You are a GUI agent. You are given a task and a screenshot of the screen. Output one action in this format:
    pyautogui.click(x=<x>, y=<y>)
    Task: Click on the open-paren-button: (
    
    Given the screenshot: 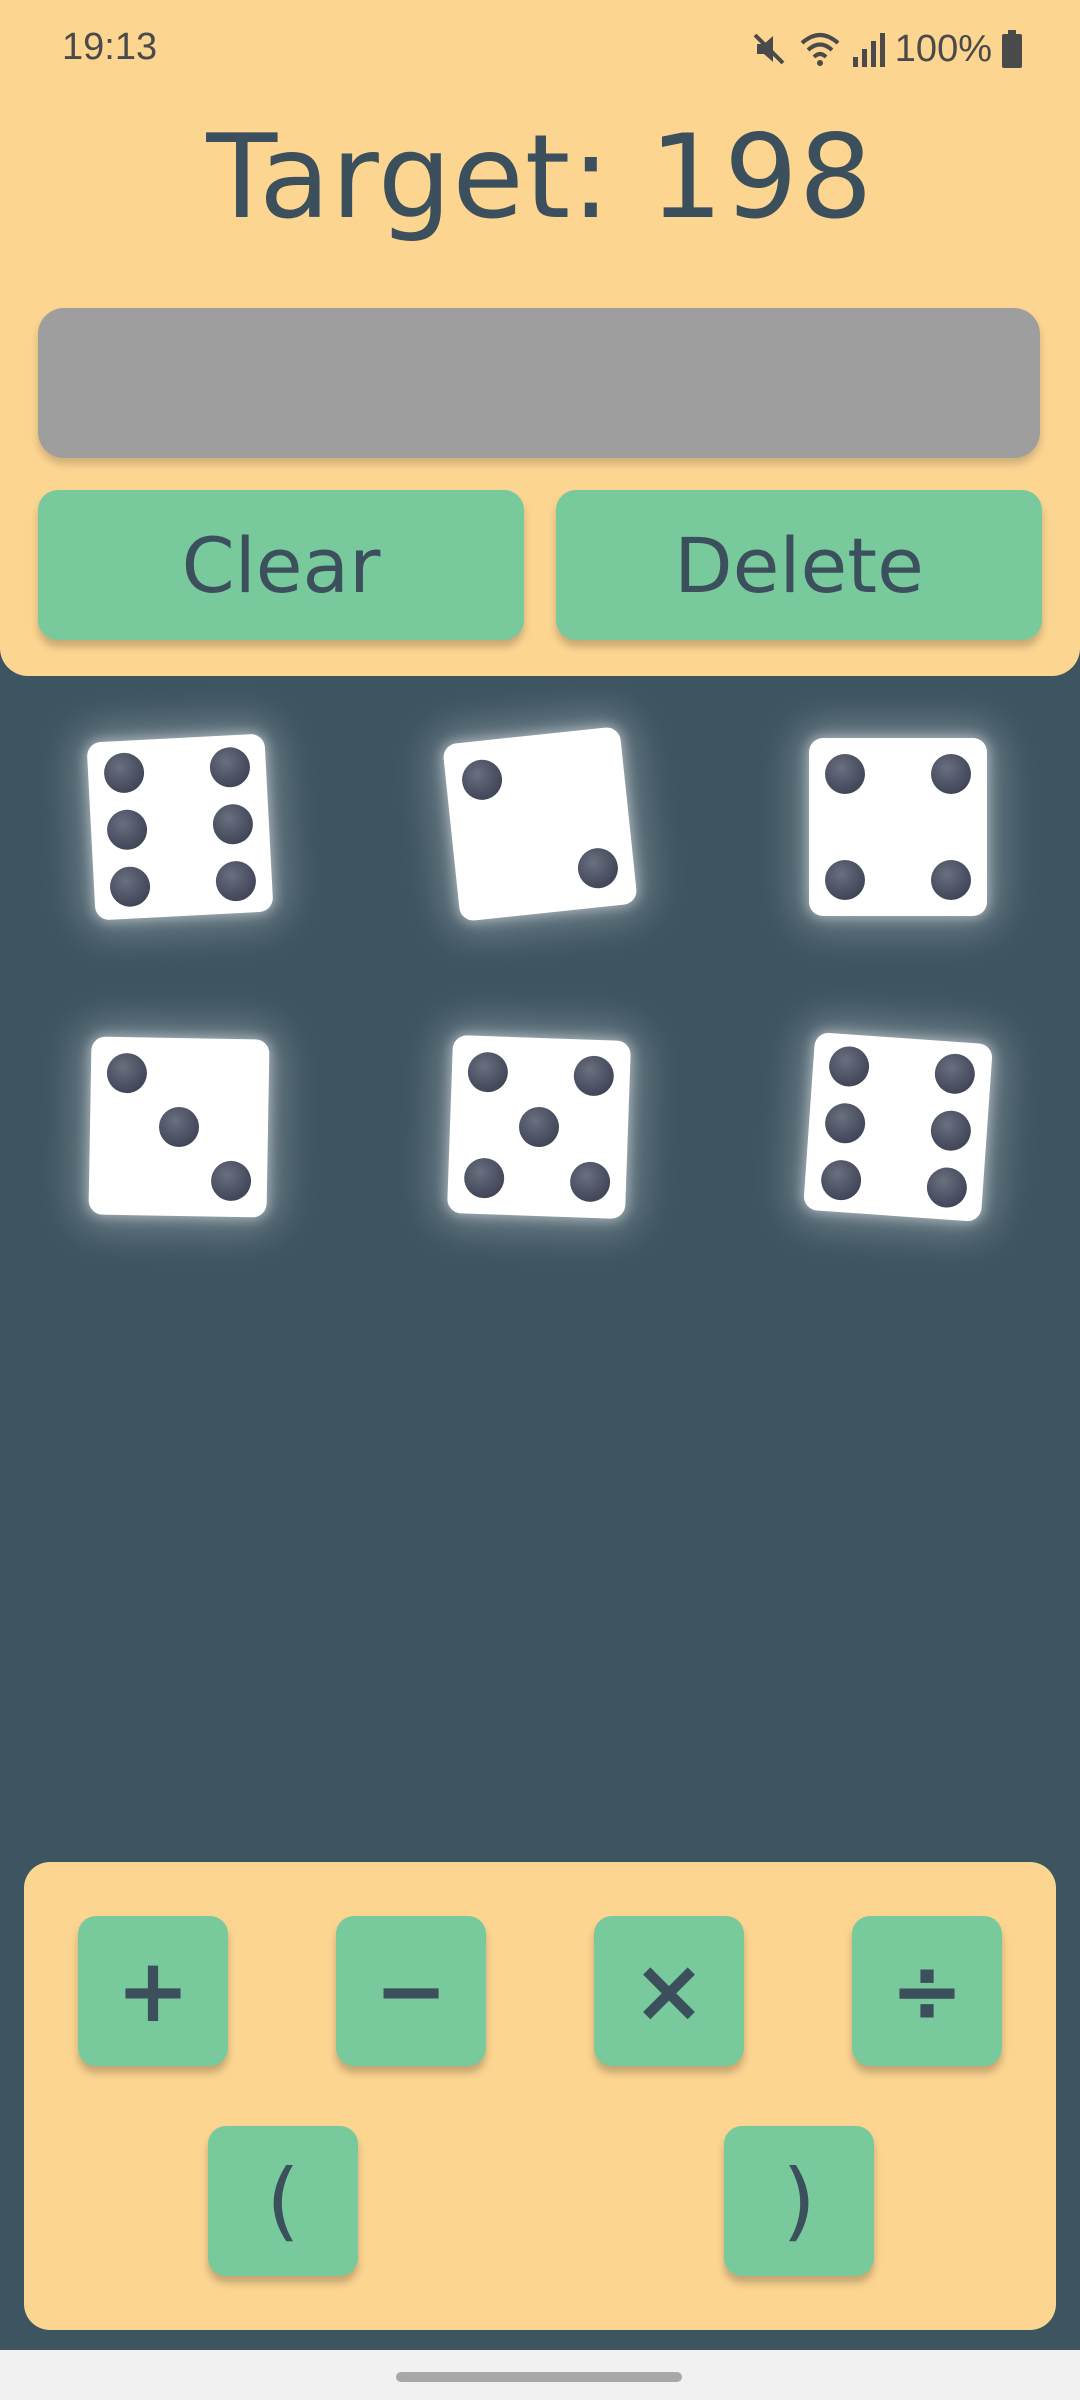 What is the action you would take?
    pyautogui.click(x=283, y=2201)
    